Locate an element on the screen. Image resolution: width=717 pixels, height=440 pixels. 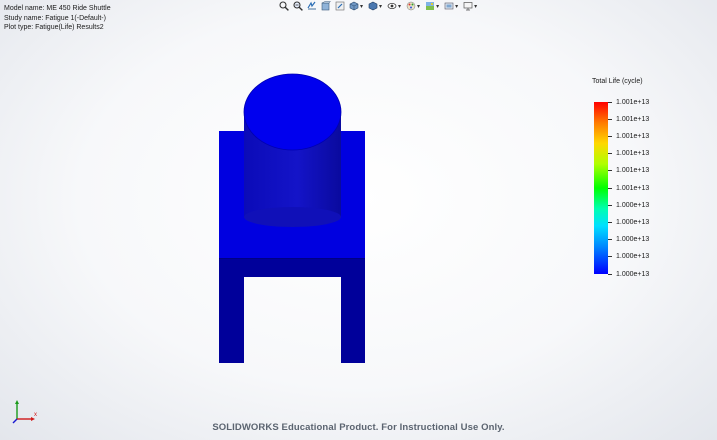
frame-legs is located at coordinates (292, 310).